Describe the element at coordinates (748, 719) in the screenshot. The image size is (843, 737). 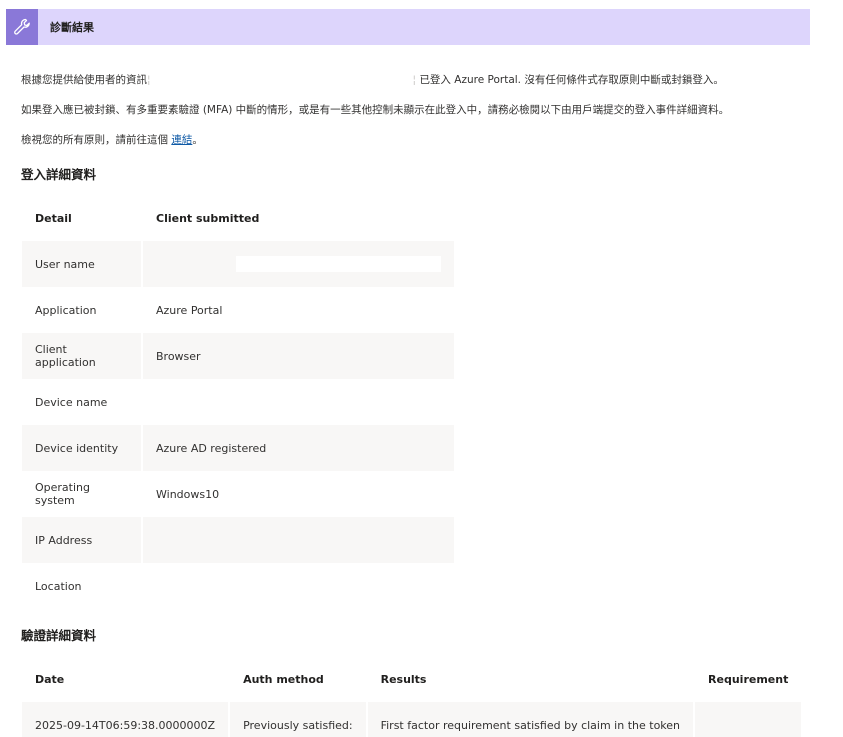
I see `auth-requirement` at that location.